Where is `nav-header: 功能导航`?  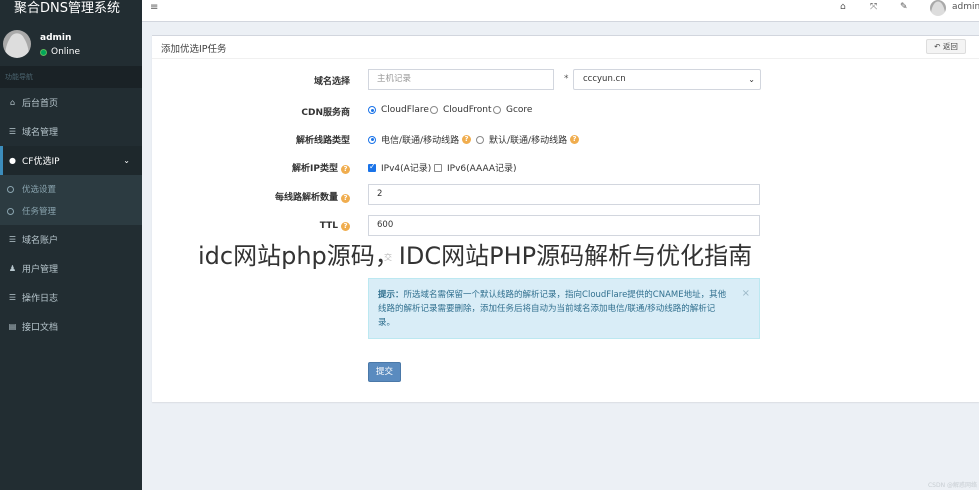
nav-header: 功能导航 is located at coordinates (71, 77).